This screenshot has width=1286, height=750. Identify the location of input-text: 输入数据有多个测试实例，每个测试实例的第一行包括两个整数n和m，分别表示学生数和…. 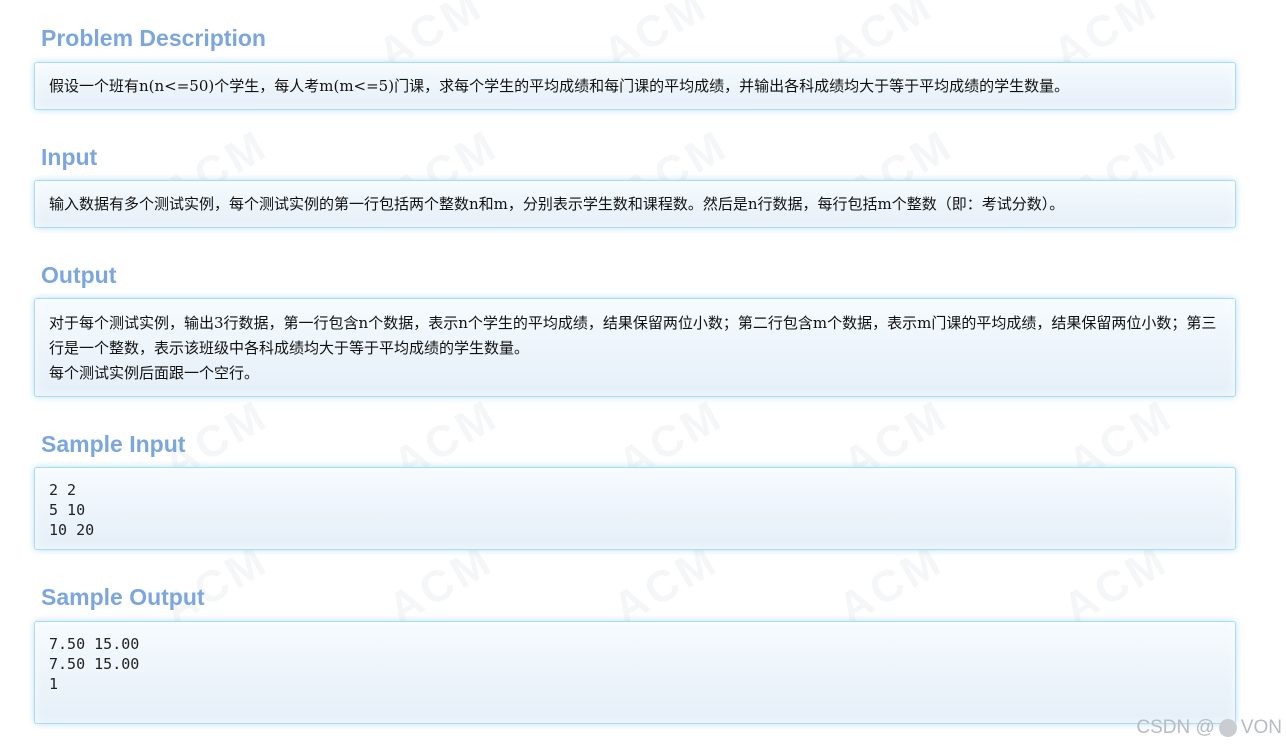
(557, 204).